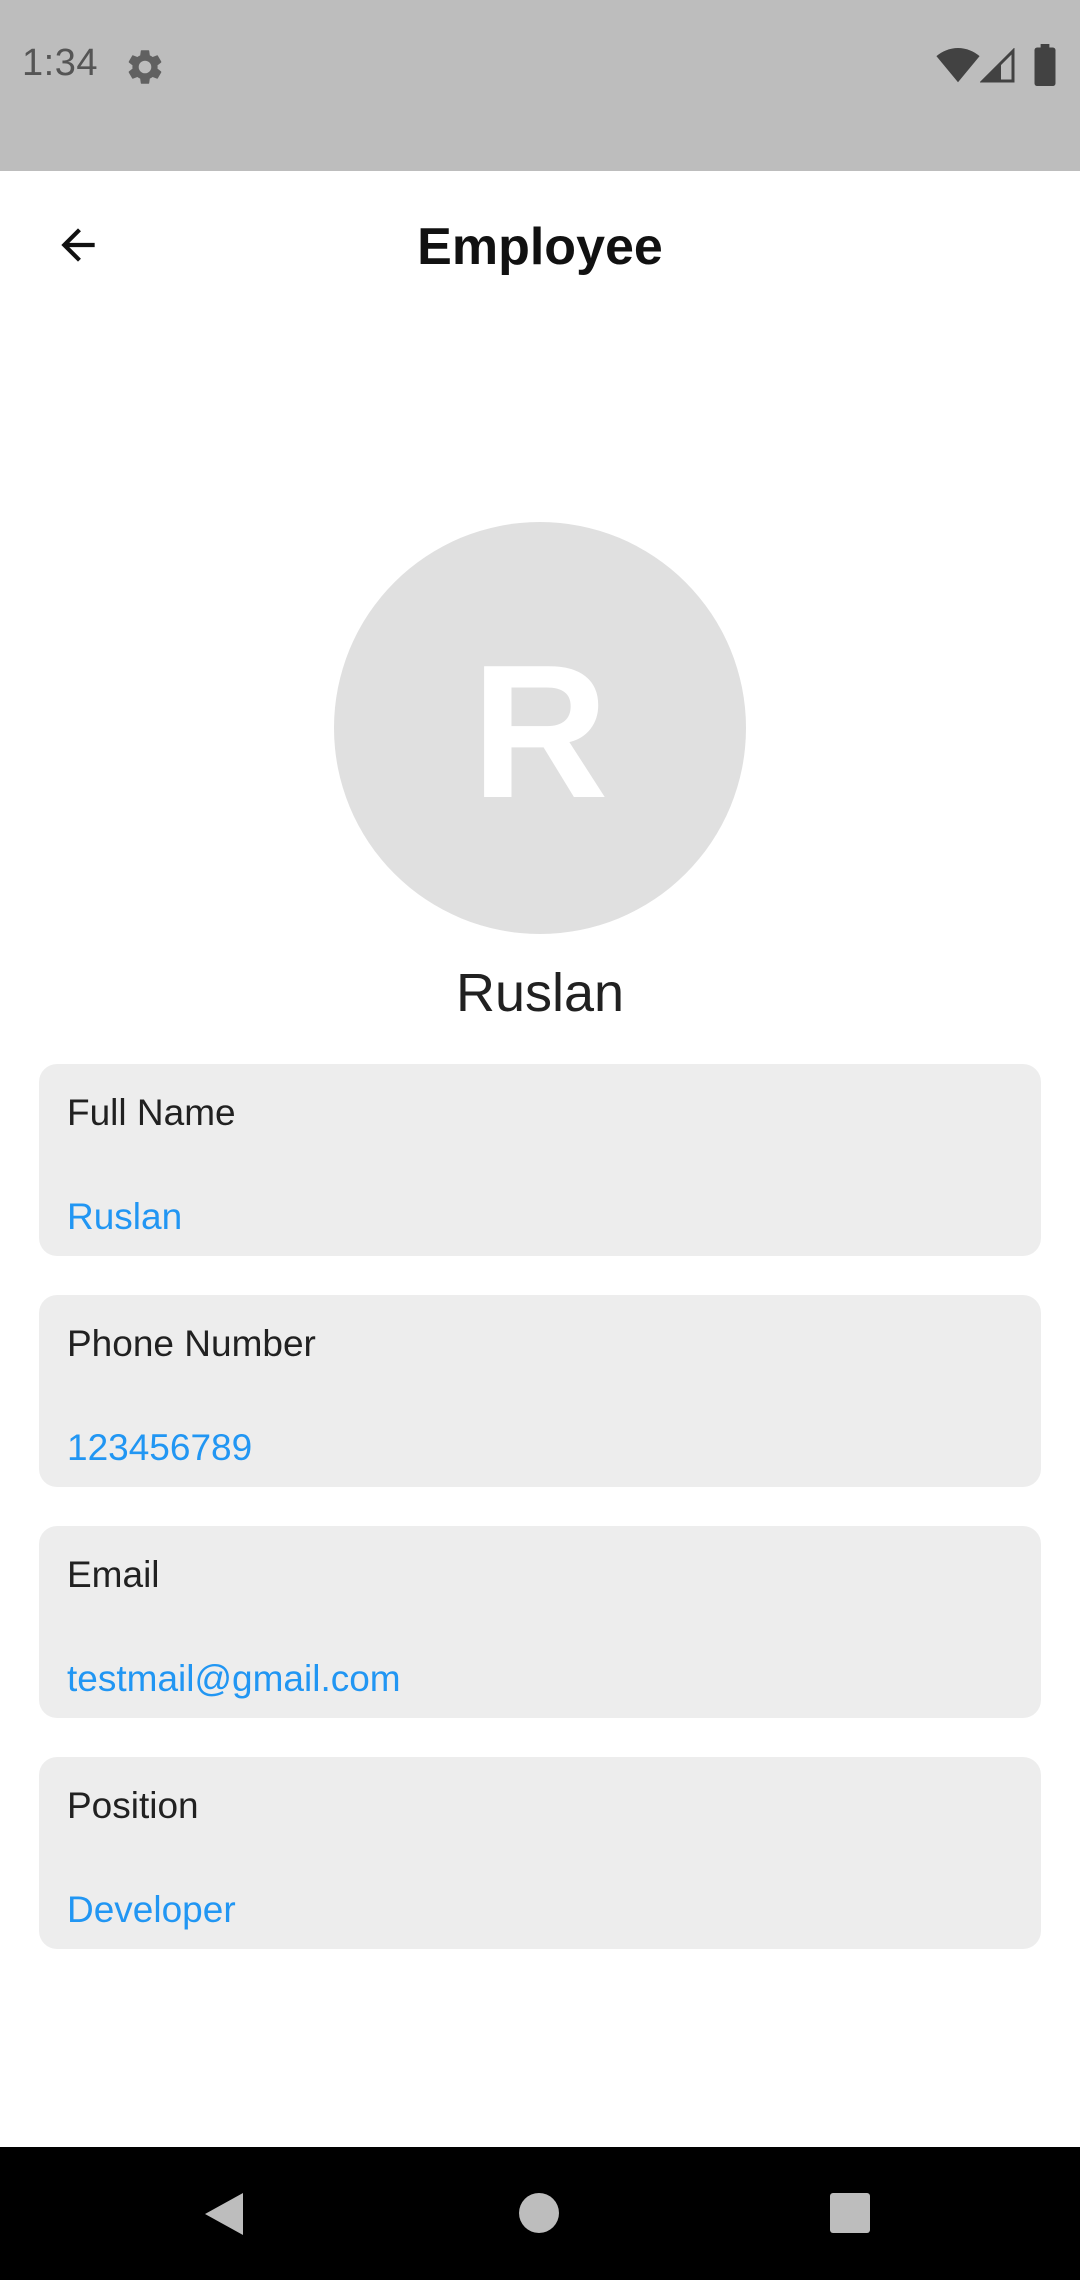 This screenshot has height=2280, width=1080. What do you see at coordinates (60, 63) in the screenshot?
I see `status-time: 1:34` at bounding box center [60, 63].